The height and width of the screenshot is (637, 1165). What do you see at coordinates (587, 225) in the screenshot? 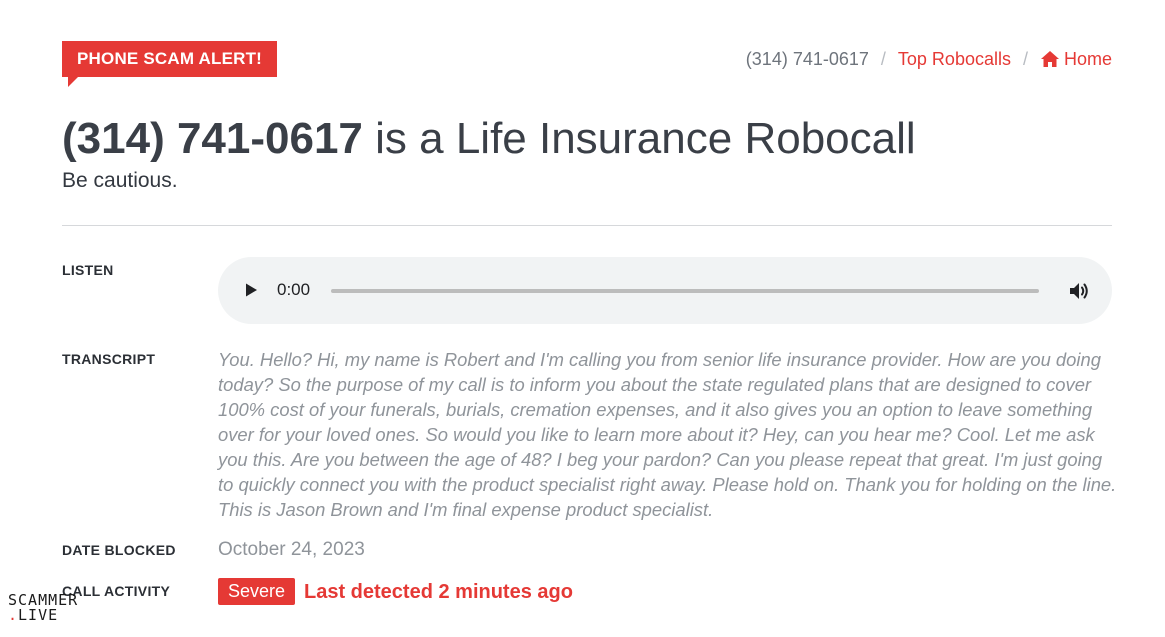
I see `divider` at bounding box center [587, 225].